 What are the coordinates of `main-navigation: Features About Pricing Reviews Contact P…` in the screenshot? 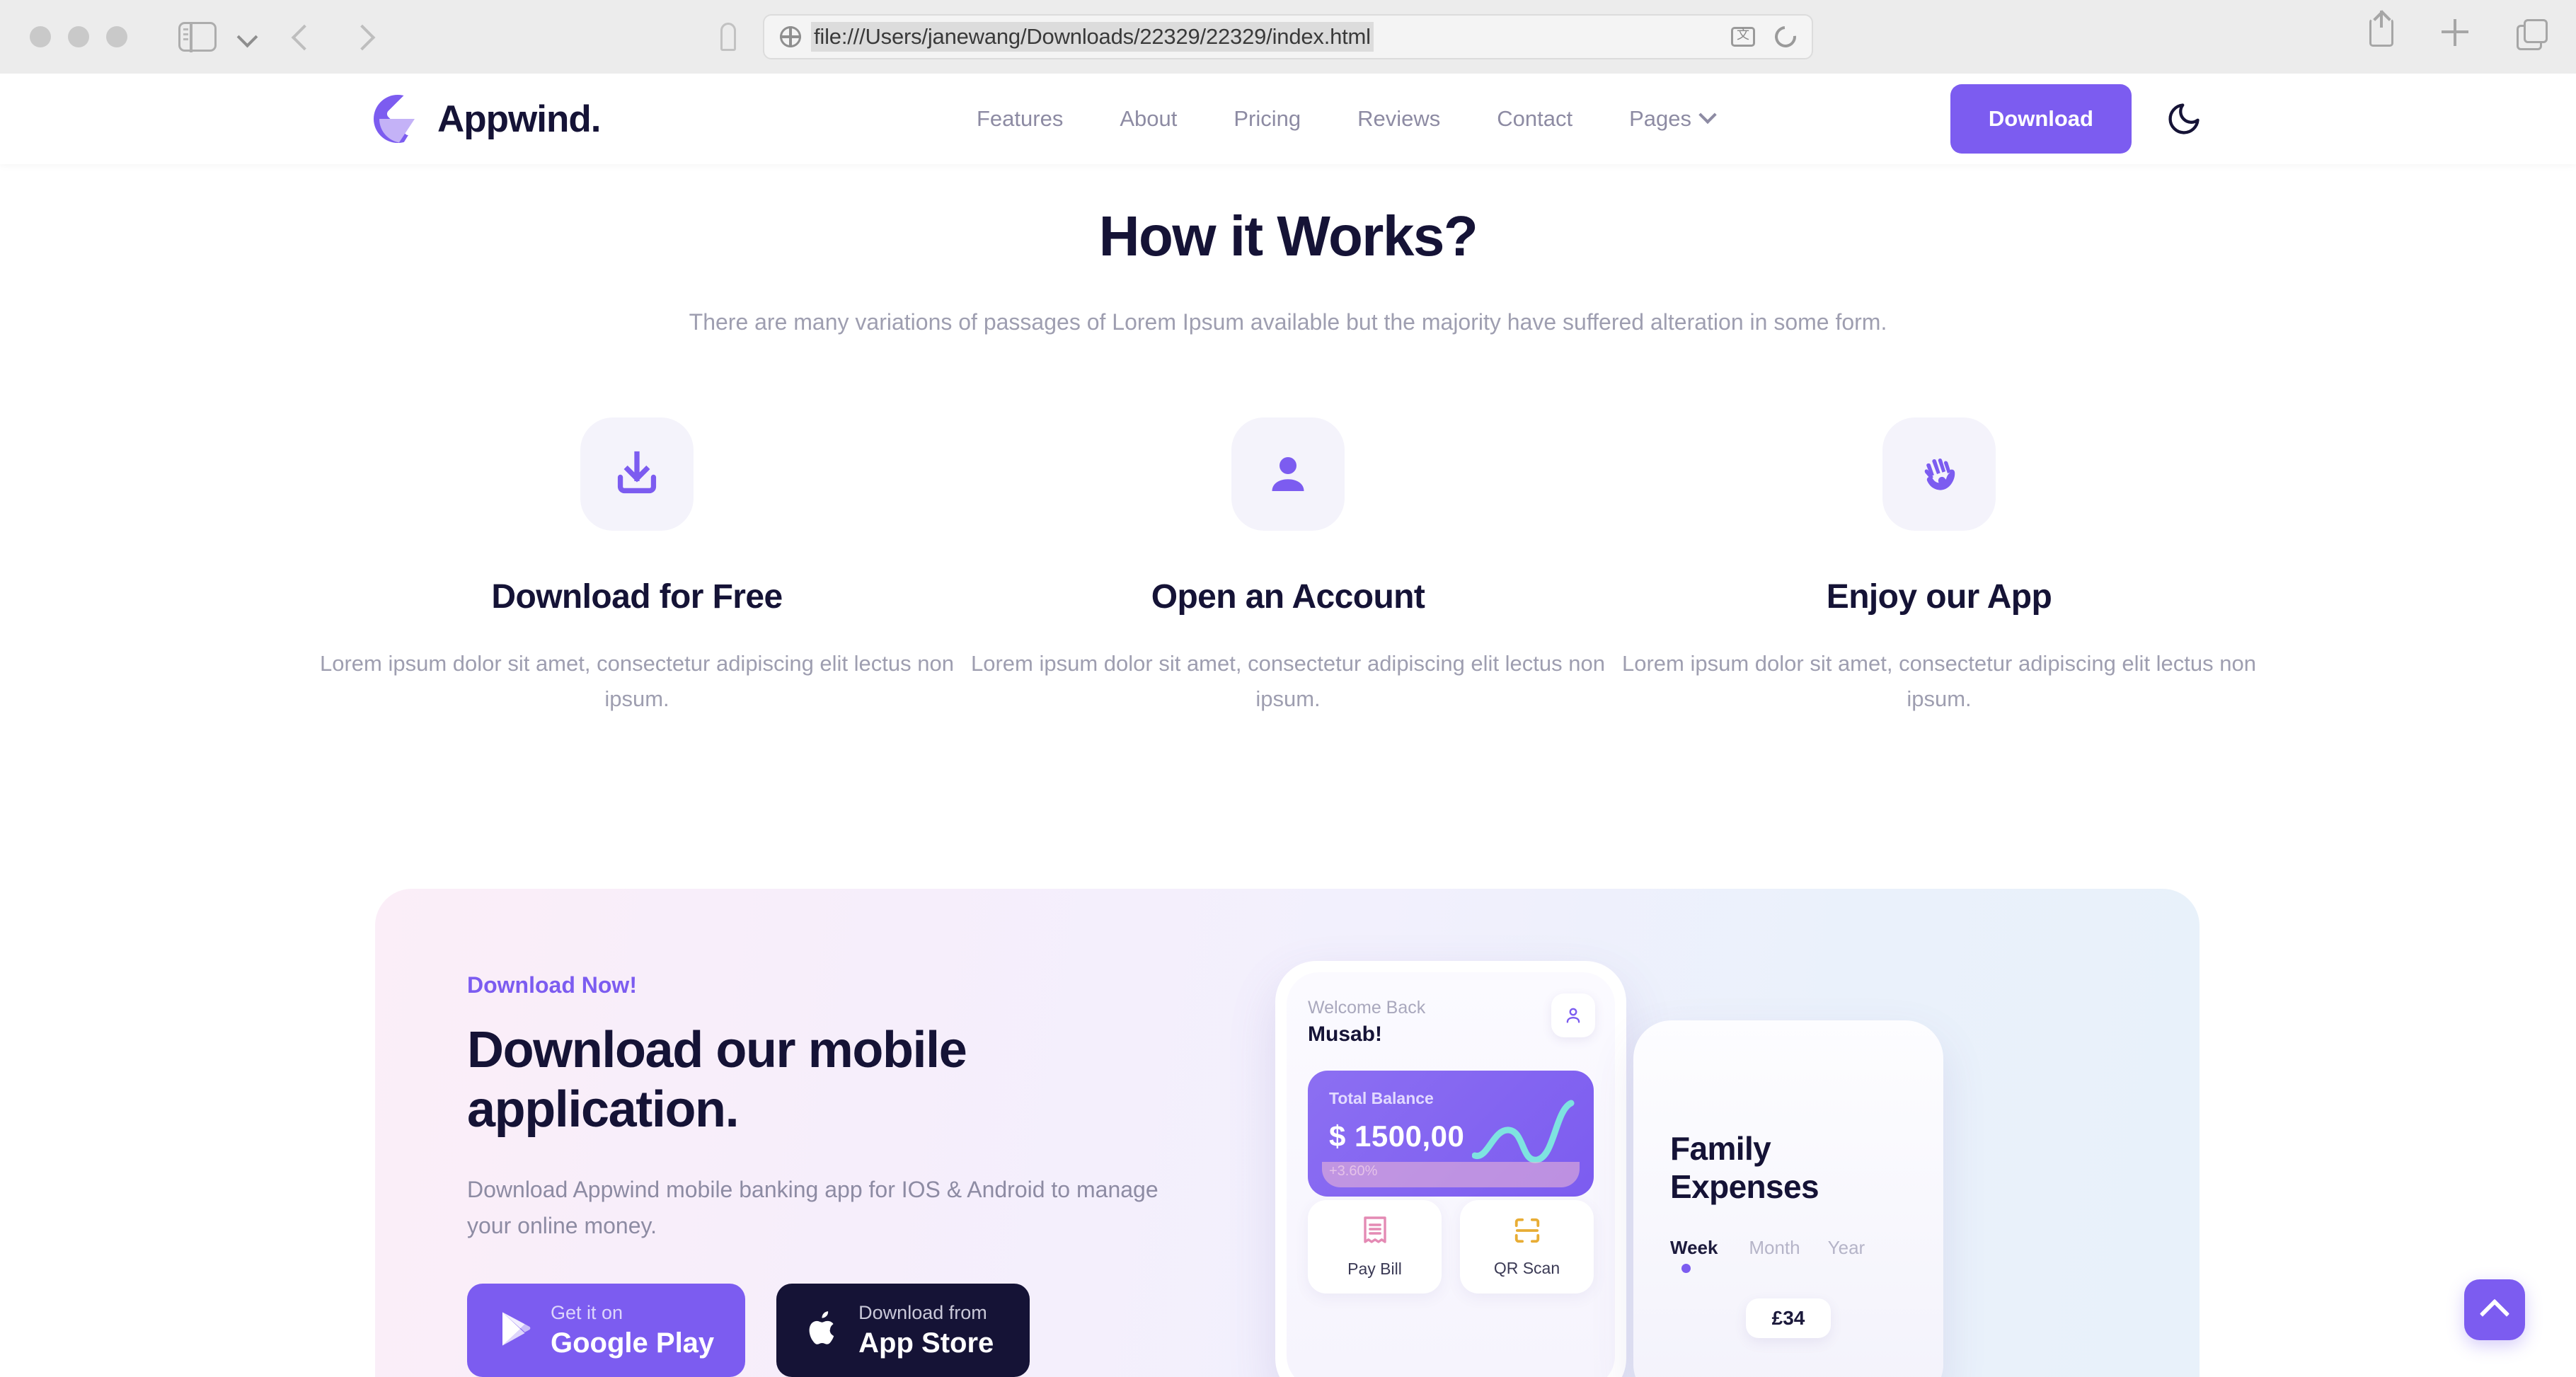 It's located at (1345, 118).